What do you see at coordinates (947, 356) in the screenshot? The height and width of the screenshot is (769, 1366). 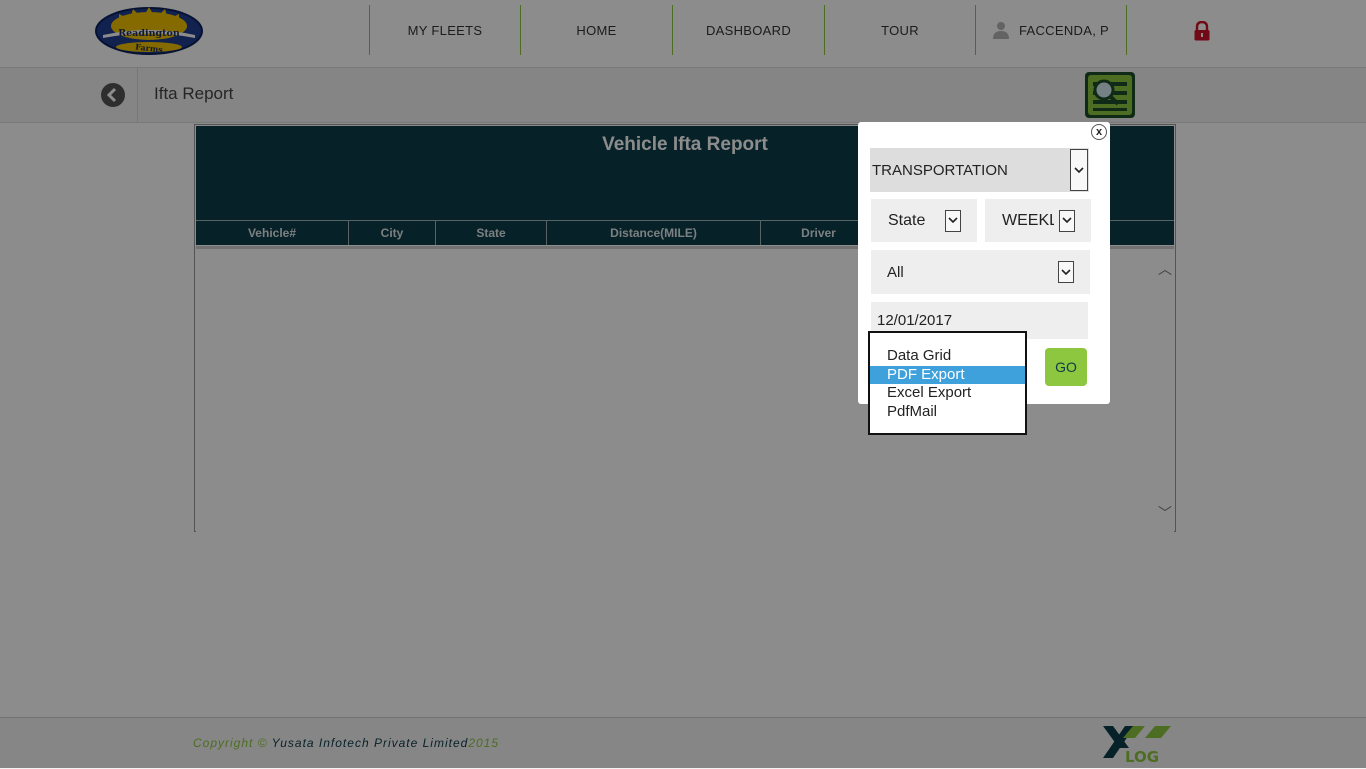 I see `option-data-grid: Data Grid` at bounding box center [947, 356].